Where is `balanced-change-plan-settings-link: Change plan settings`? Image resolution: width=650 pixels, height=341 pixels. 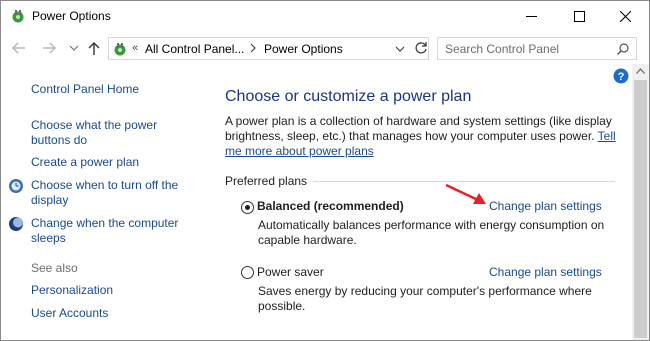 balanced-change-plan-settings-link: Change plan settings is located at coordinates (545, 206).